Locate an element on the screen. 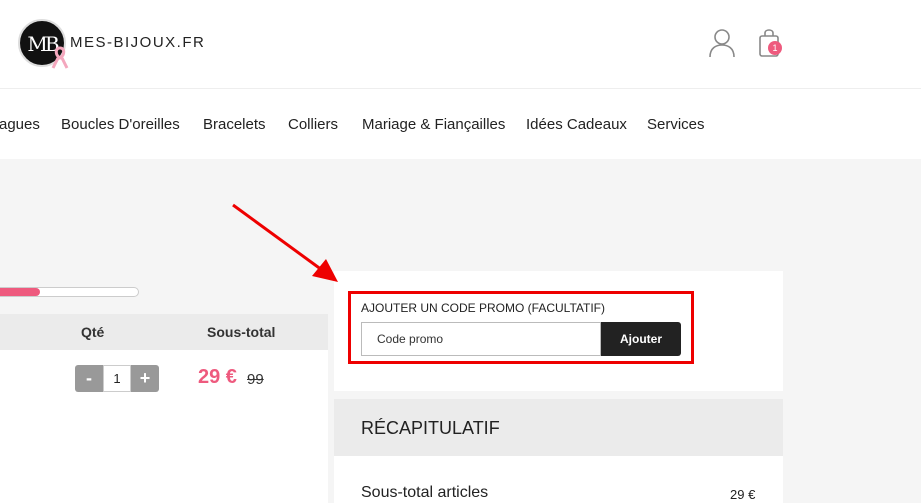 This screenshot has height=503, width=921. promo-apply-button: Ajouter is located at coordinates (641, 339).